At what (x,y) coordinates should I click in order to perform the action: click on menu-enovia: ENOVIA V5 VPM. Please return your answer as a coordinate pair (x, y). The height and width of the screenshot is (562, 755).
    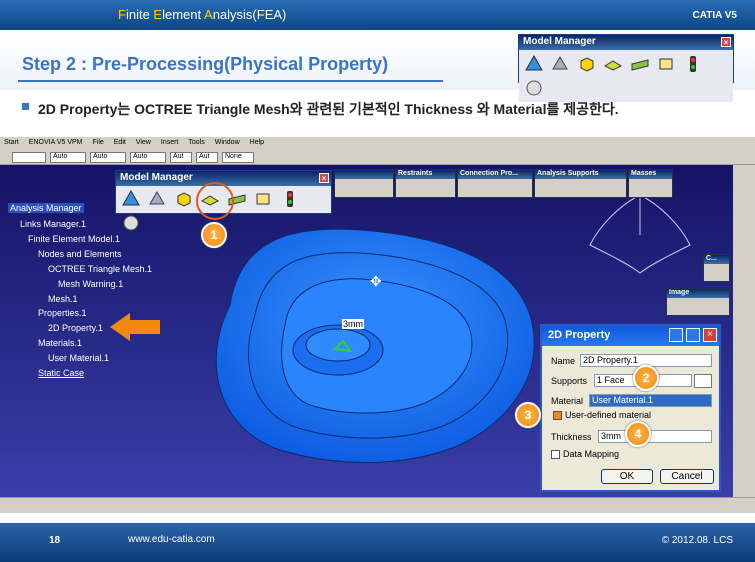
    Looking at the image, I should click on (56, 142).